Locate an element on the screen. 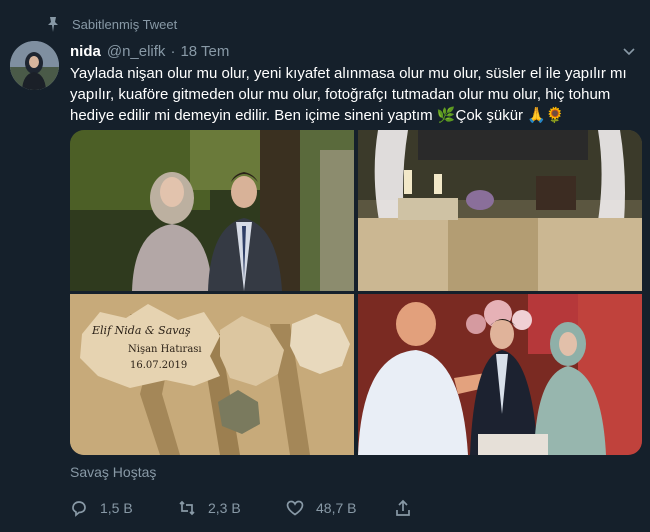  chevron-down-icon is located at coordinates (629, 51).